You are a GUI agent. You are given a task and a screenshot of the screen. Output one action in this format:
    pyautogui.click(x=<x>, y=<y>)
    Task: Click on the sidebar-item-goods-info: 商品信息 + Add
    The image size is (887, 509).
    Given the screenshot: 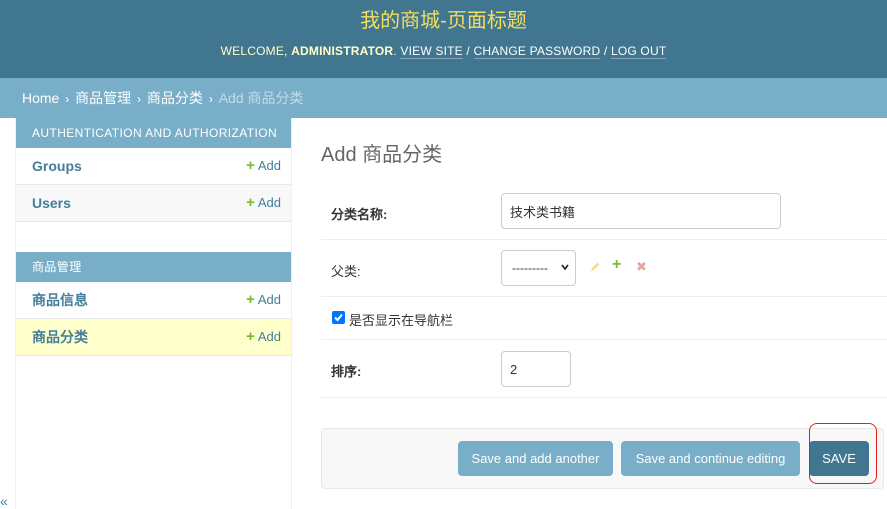 What is the action you would take?
    pyautogui.click(x=153, y=300)
    